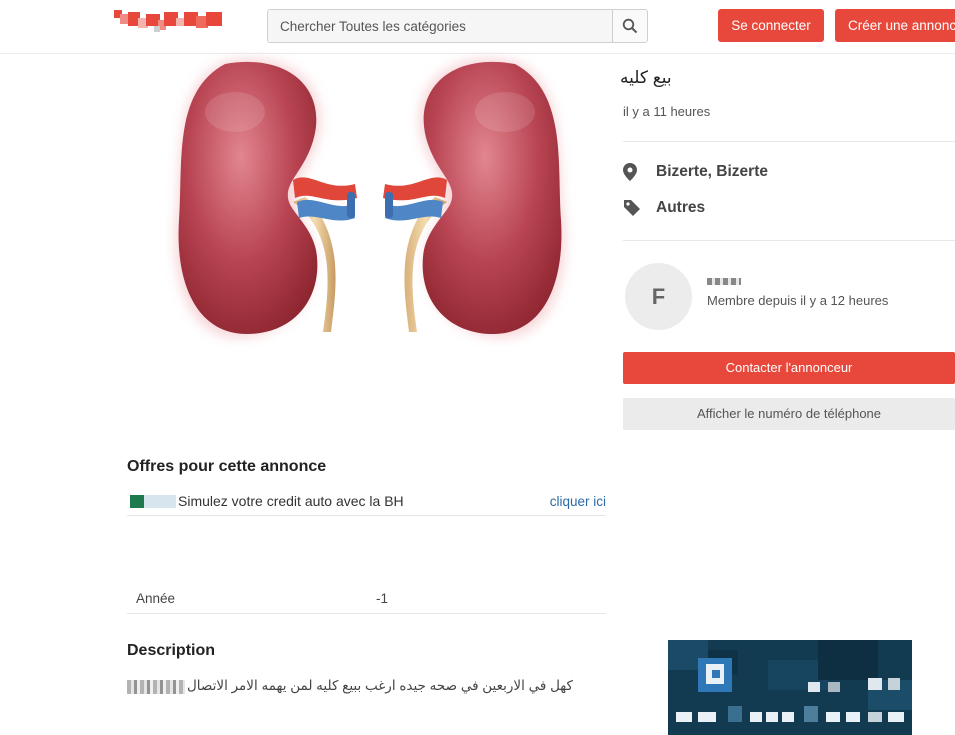 The width and height of the screenshot is (955, 735). Describe the element at coordinates (169, 21) in the screenshot. I see `site-logo` at that location.